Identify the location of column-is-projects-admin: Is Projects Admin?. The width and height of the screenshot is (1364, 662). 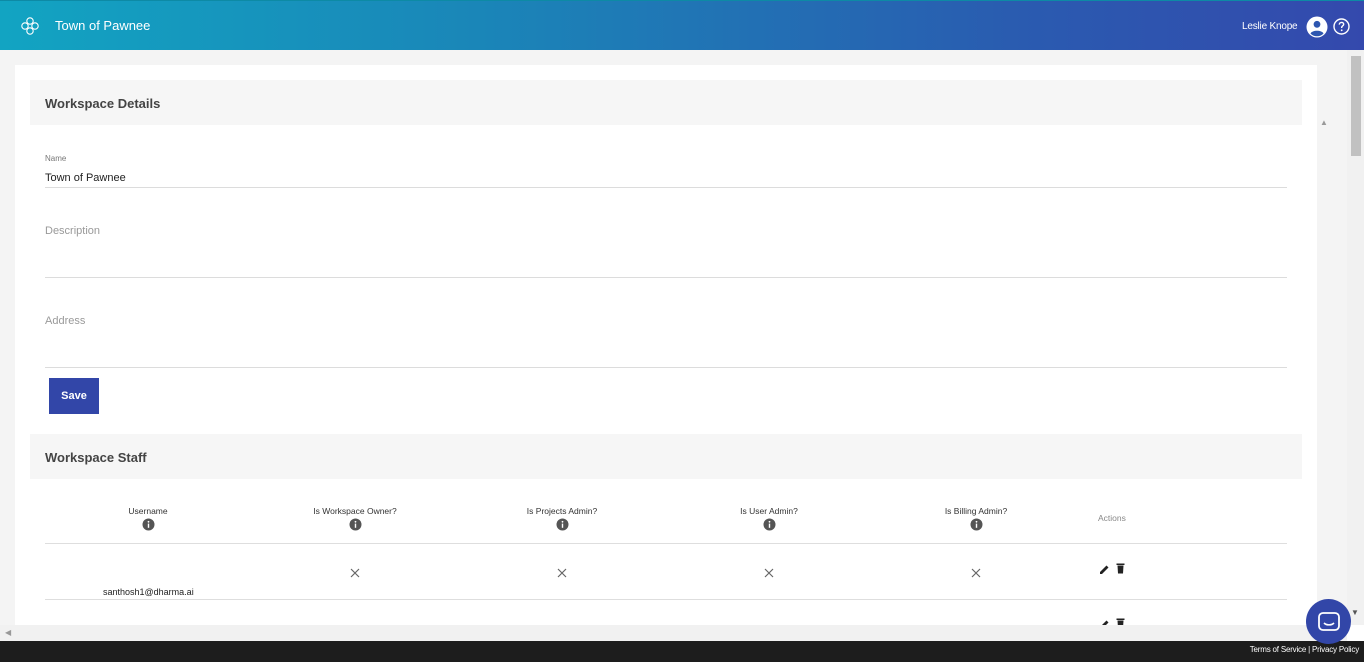
(562, 518).